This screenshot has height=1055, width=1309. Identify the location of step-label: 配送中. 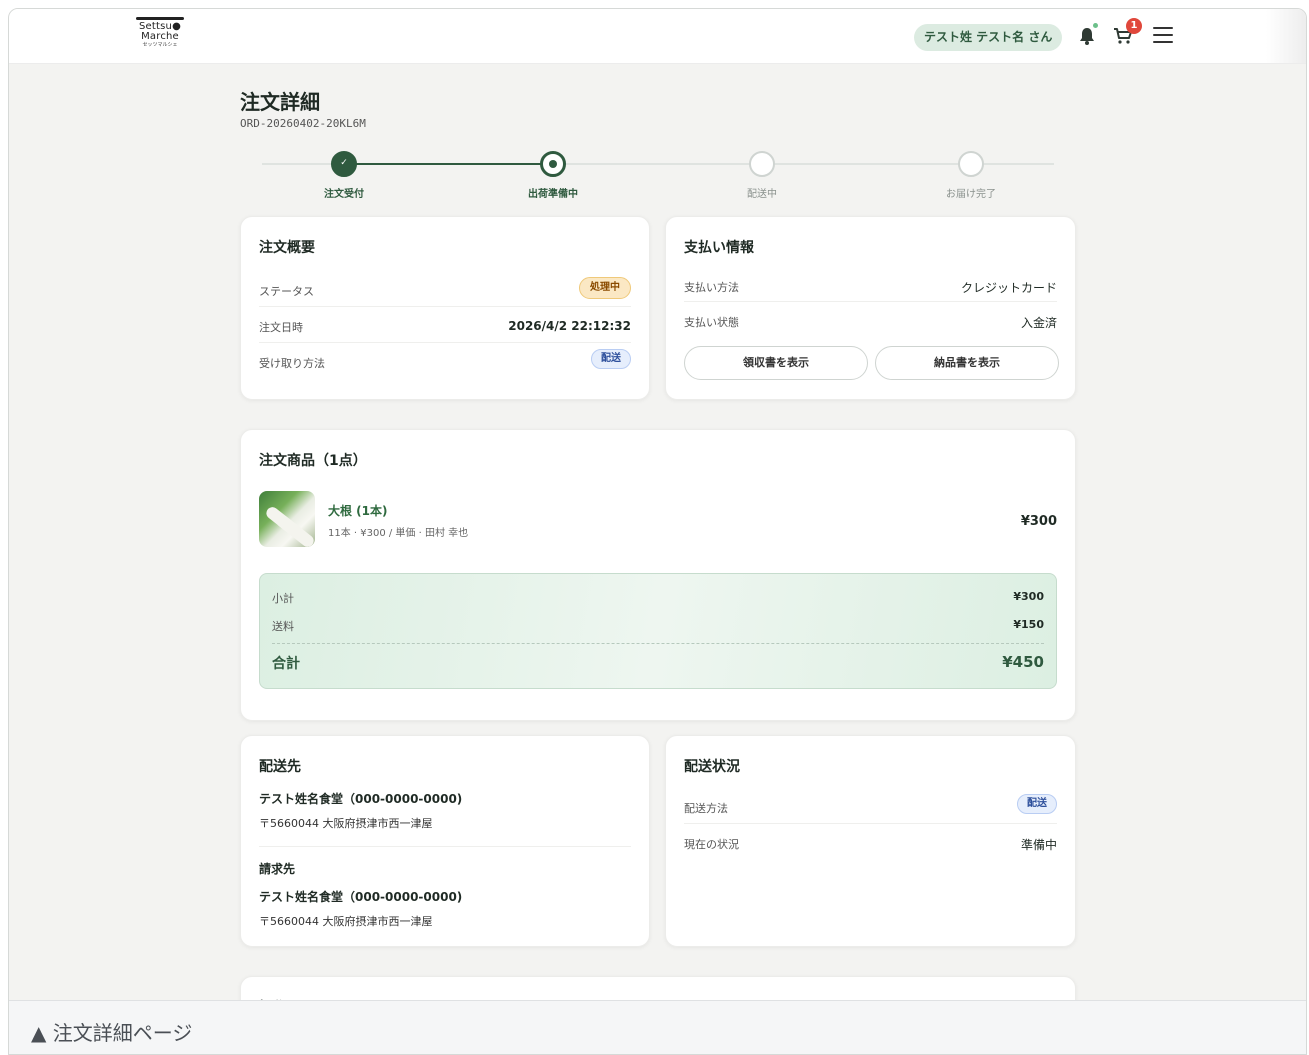
(762, 194).